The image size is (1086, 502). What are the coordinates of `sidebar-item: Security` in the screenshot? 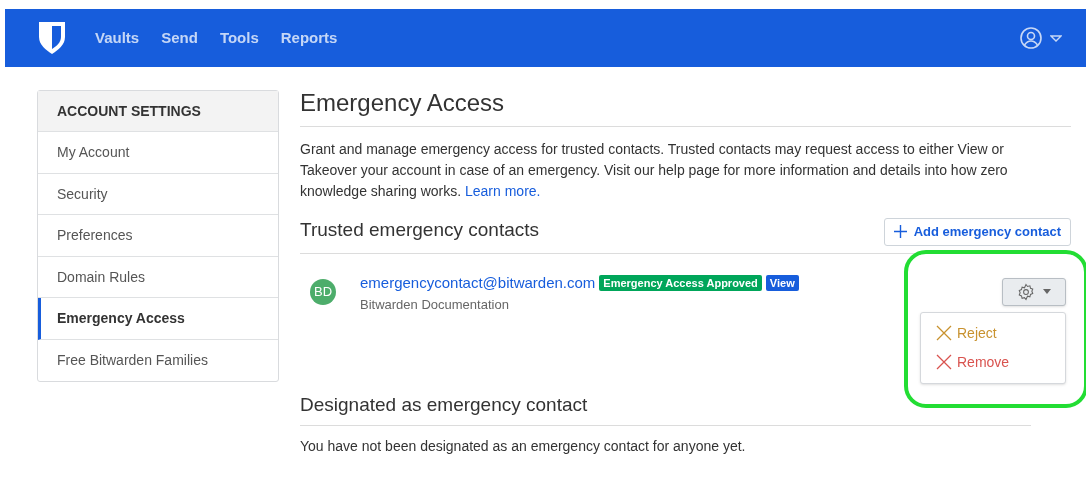 It's located at (158, 194).